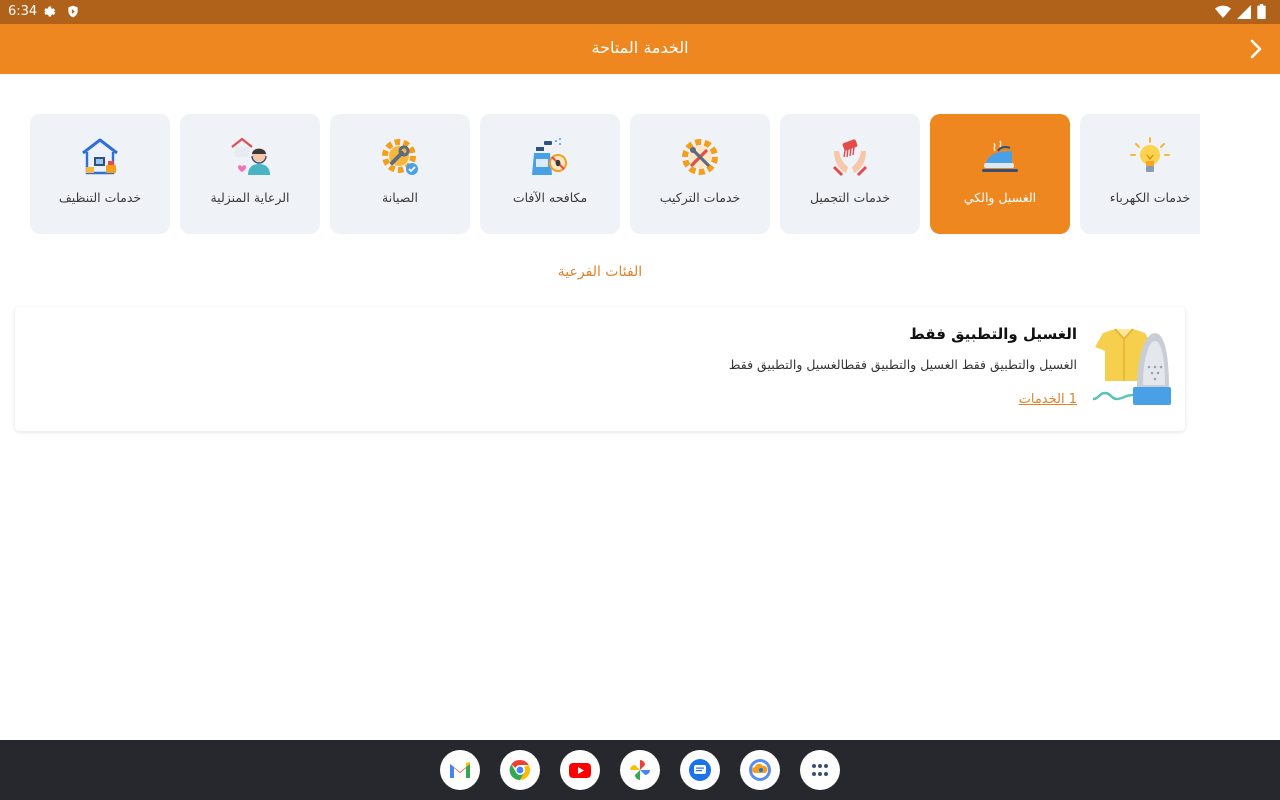  I want to click on beauty-hands-icon, so click(850, 158).